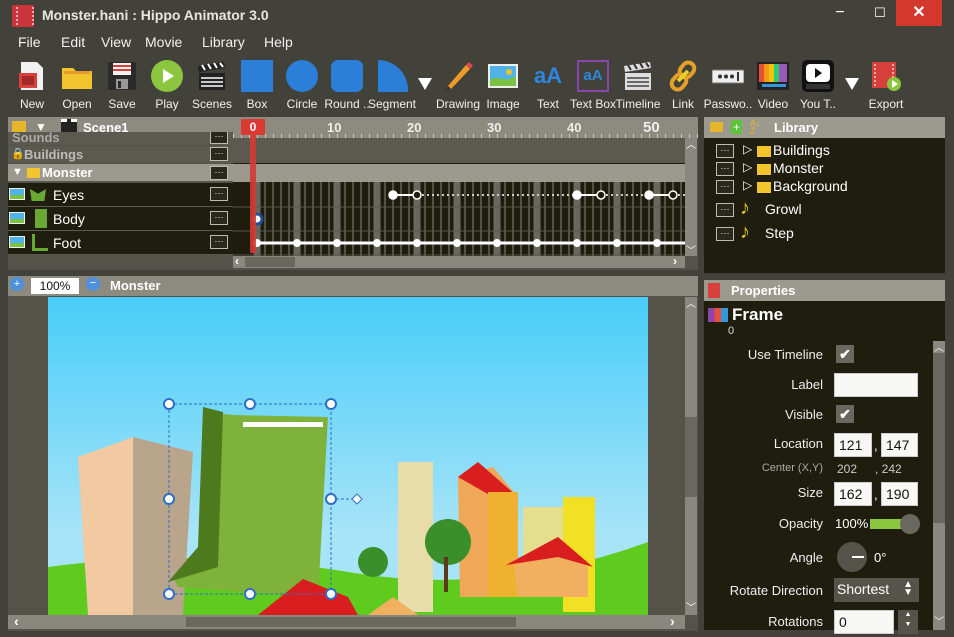 This screenshot has height=637, width=954. Describe the element at coordinates (716, 127) in the screenshot. I see `new-folder-icon` at that location.